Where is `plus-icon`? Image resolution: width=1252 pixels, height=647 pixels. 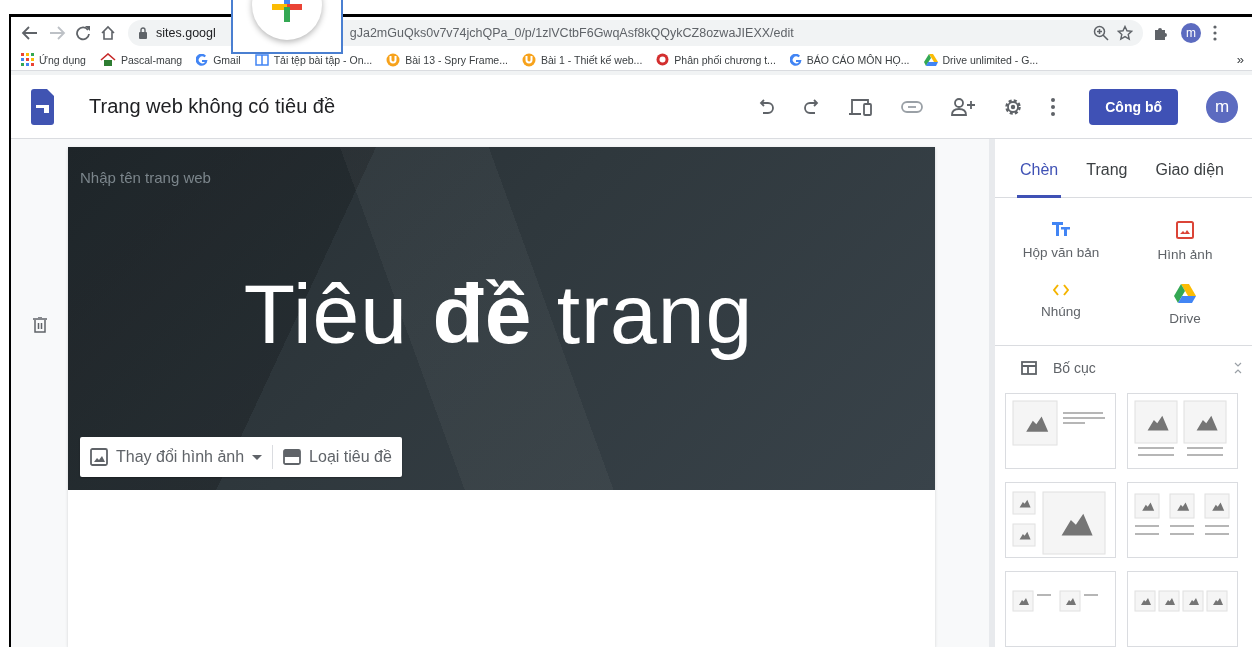
plus-icon is located at coordinates (287, 11).